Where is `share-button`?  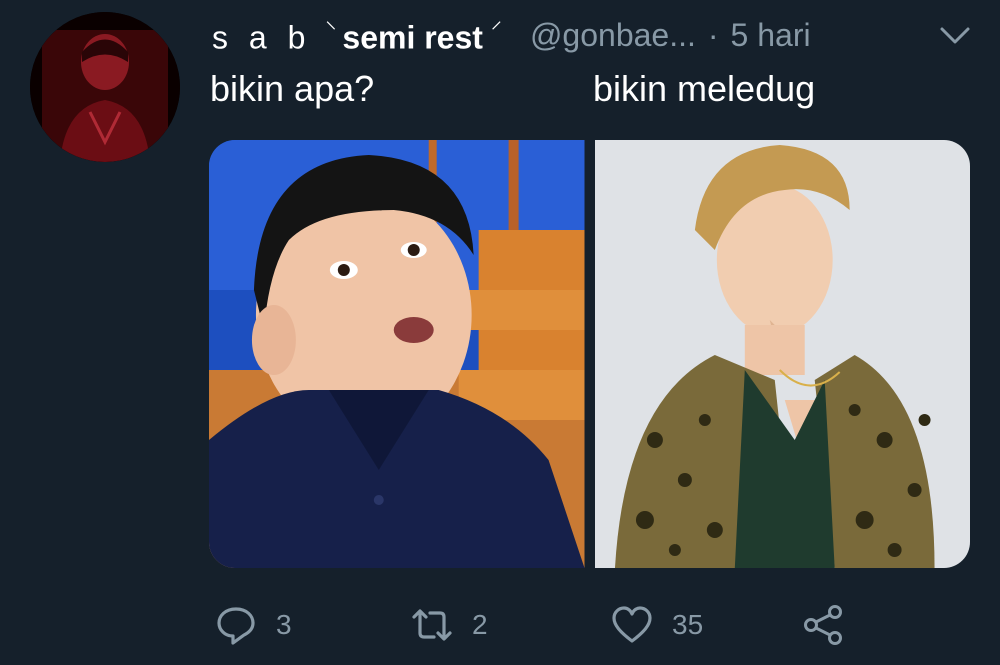
share-button is located at coordinates (824, 625).